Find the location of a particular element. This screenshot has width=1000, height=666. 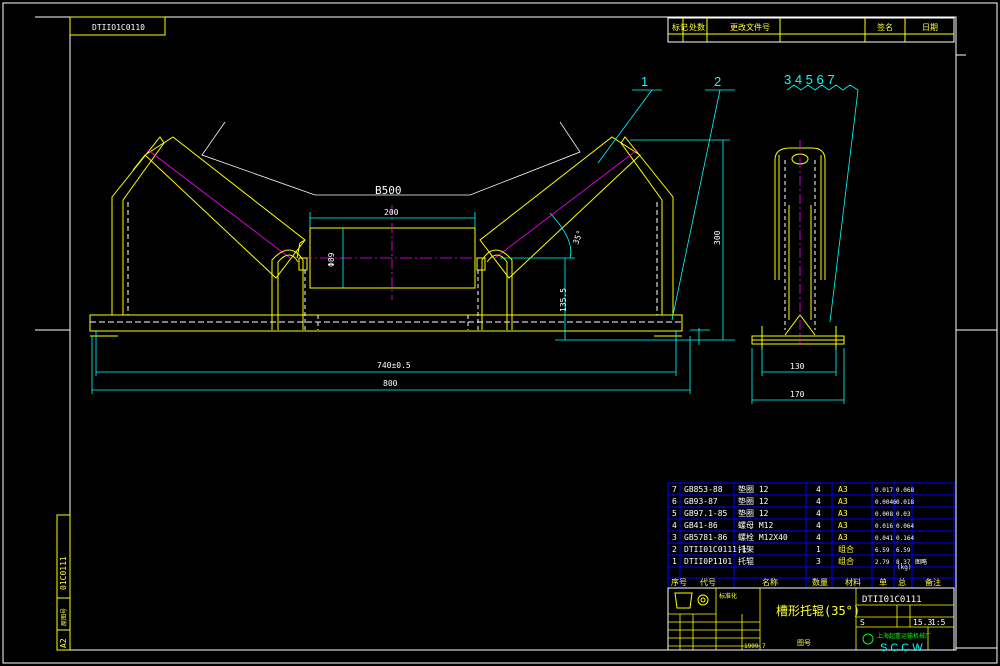

drawing-no-label: 图号 is located at coordinates (804, 643).